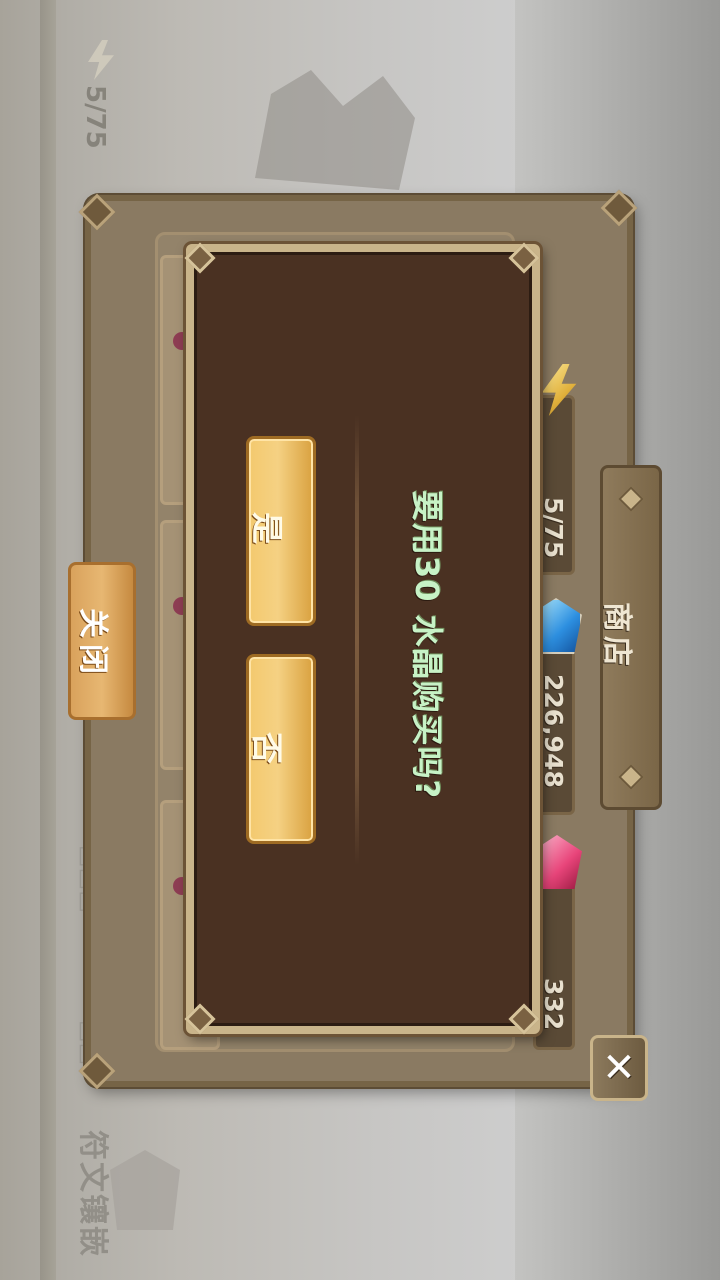 The image size is (720, 1280). What do you see at coordinates (616, 636) in the screenshot?
I see `tab-shop-label: 商店` at bounding box center [616, 636].